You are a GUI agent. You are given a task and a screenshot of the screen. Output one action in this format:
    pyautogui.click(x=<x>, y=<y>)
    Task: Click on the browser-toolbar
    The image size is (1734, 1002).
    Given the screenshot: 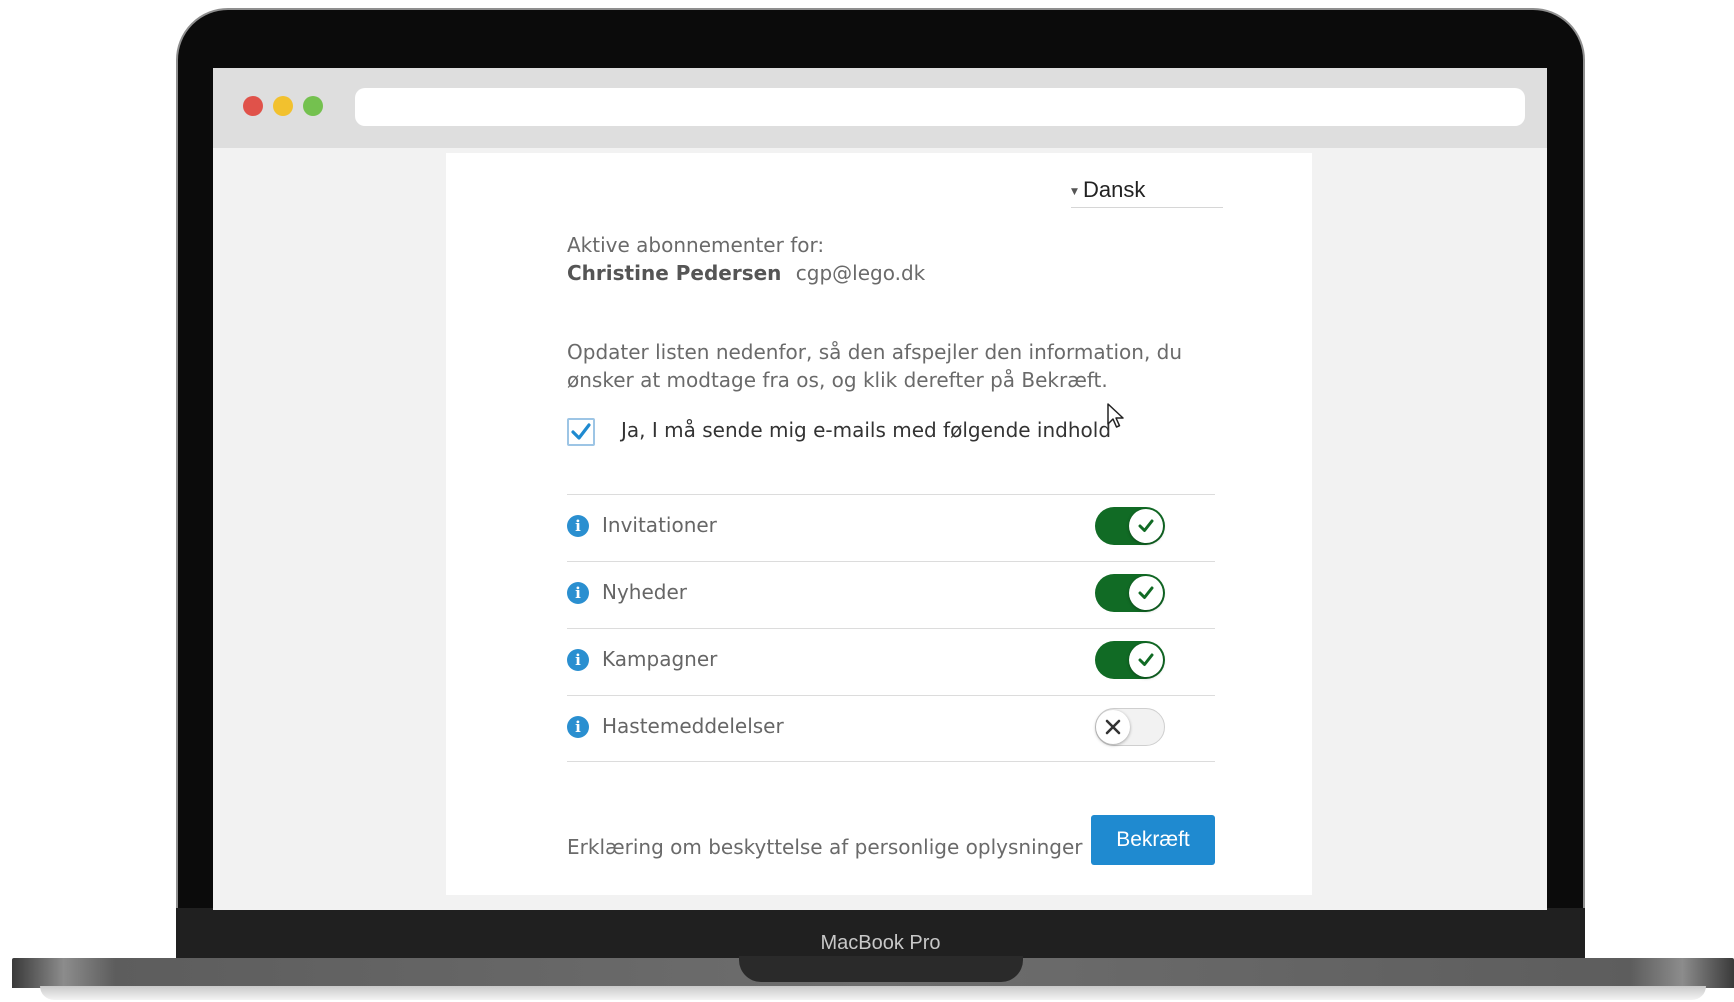 What is the action you would take?
    pyautogui.click(x=880, y=108)
    